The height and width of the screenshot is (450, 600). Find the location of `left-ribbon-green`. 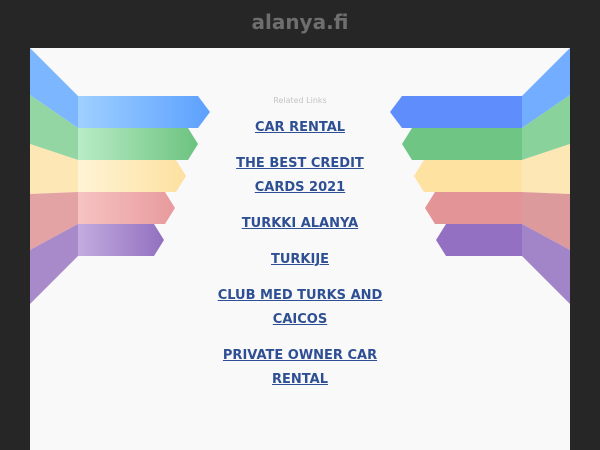

left-ribbon-green is located at coordinates (138, 144).